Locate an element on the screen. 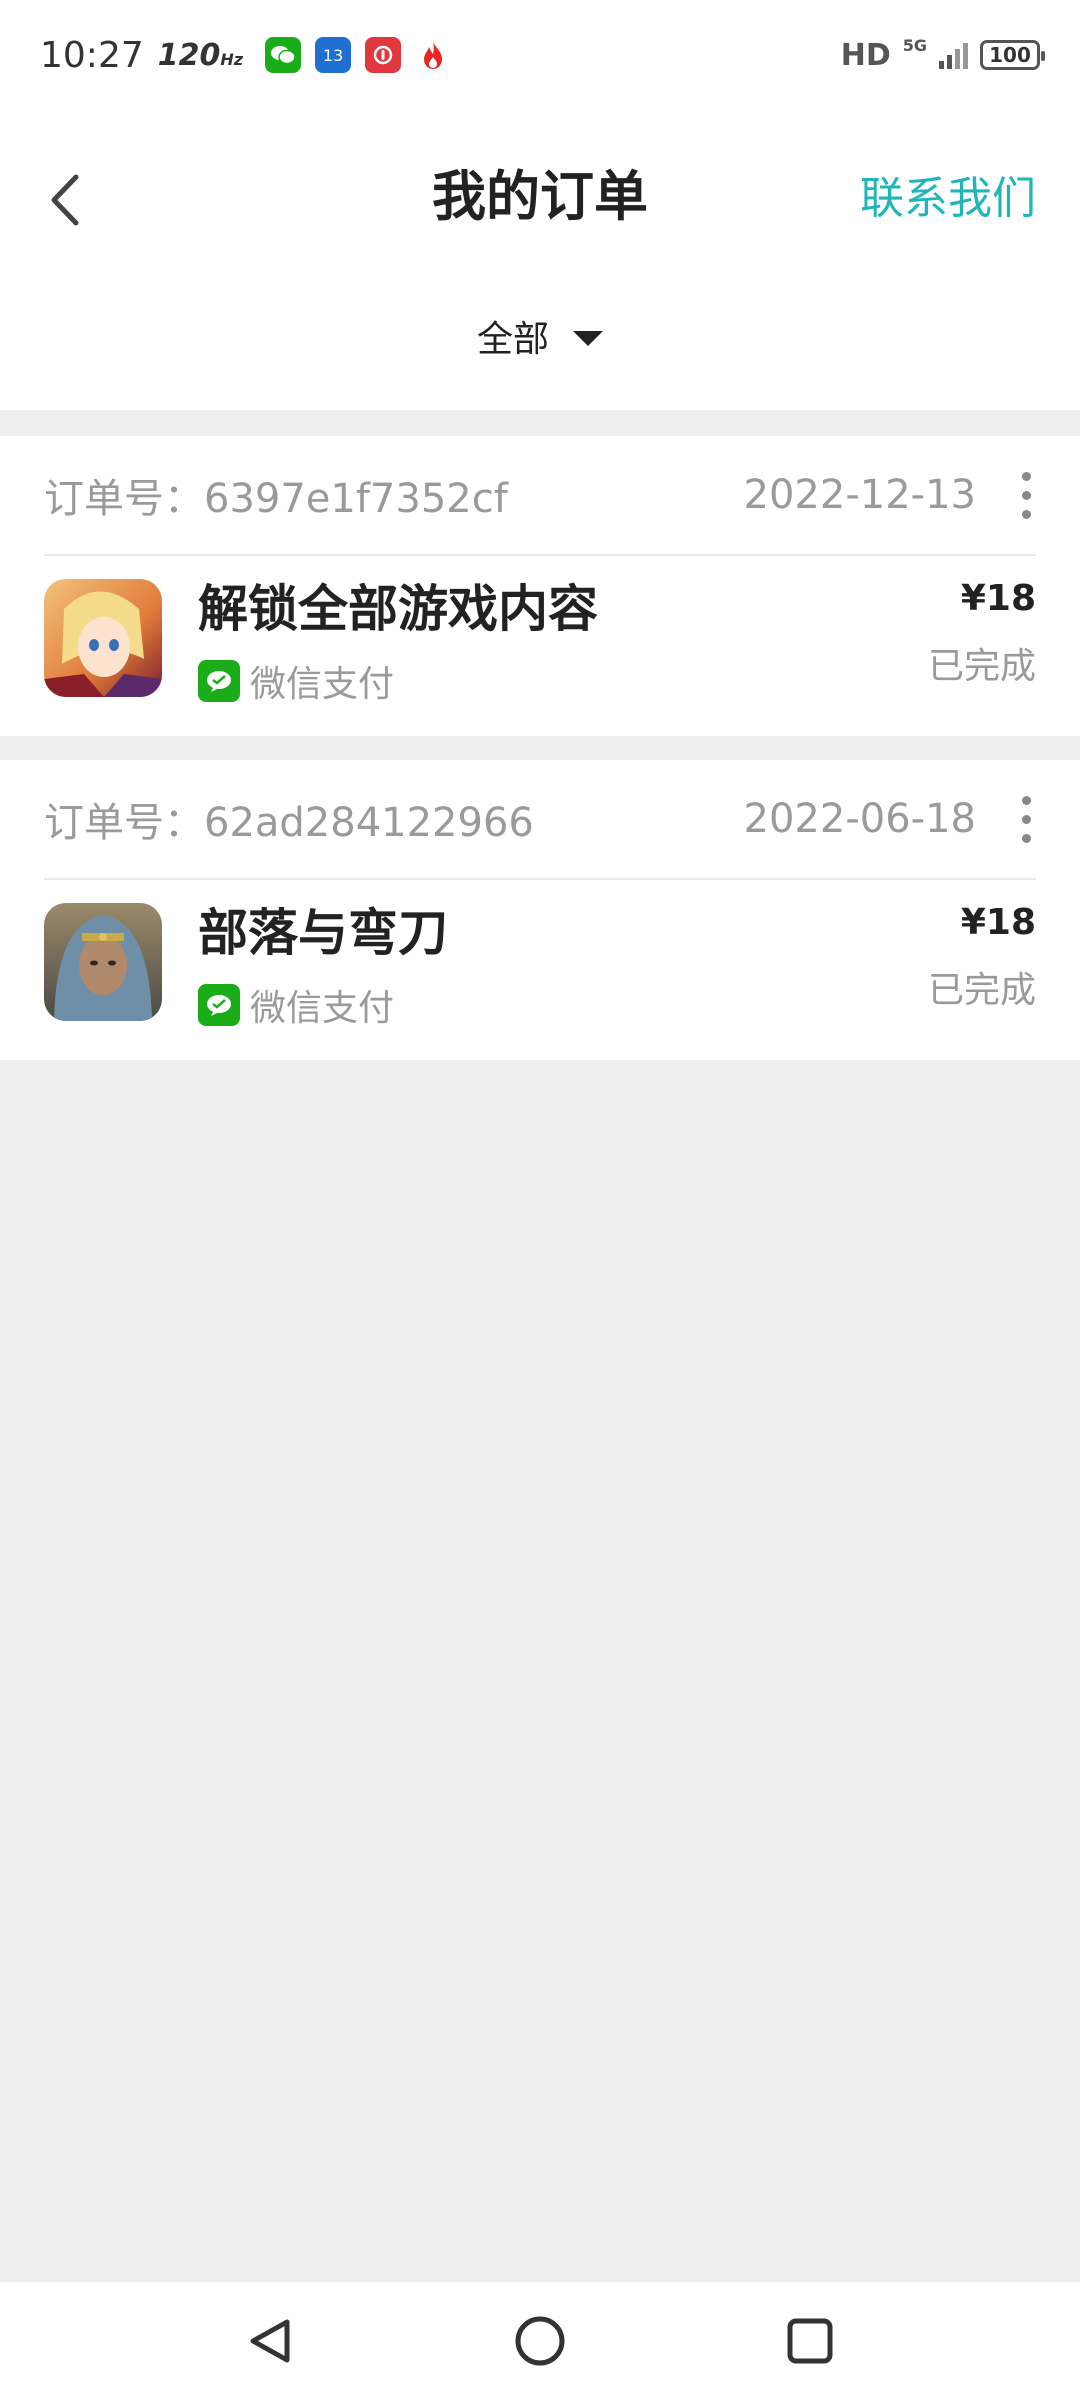 This screenshot has width=1080, height=2400. flame-icon is located at coordinates (433, 55).